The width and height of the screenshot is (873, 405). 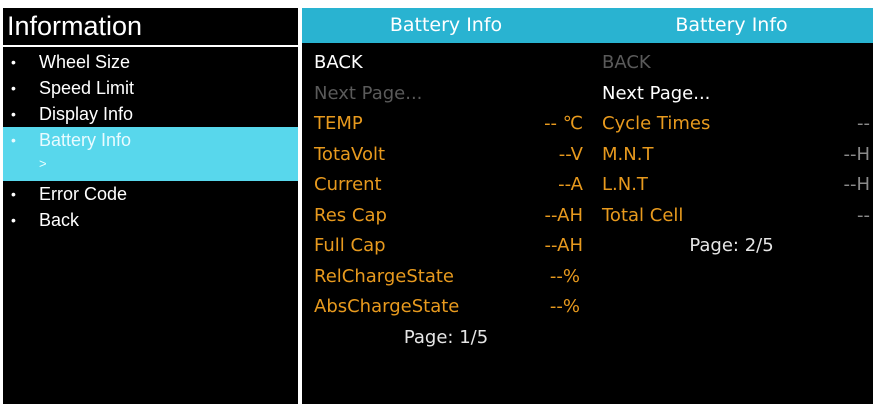 I want to click on menu-item-label: Display Info, so click(x=86, y=114).